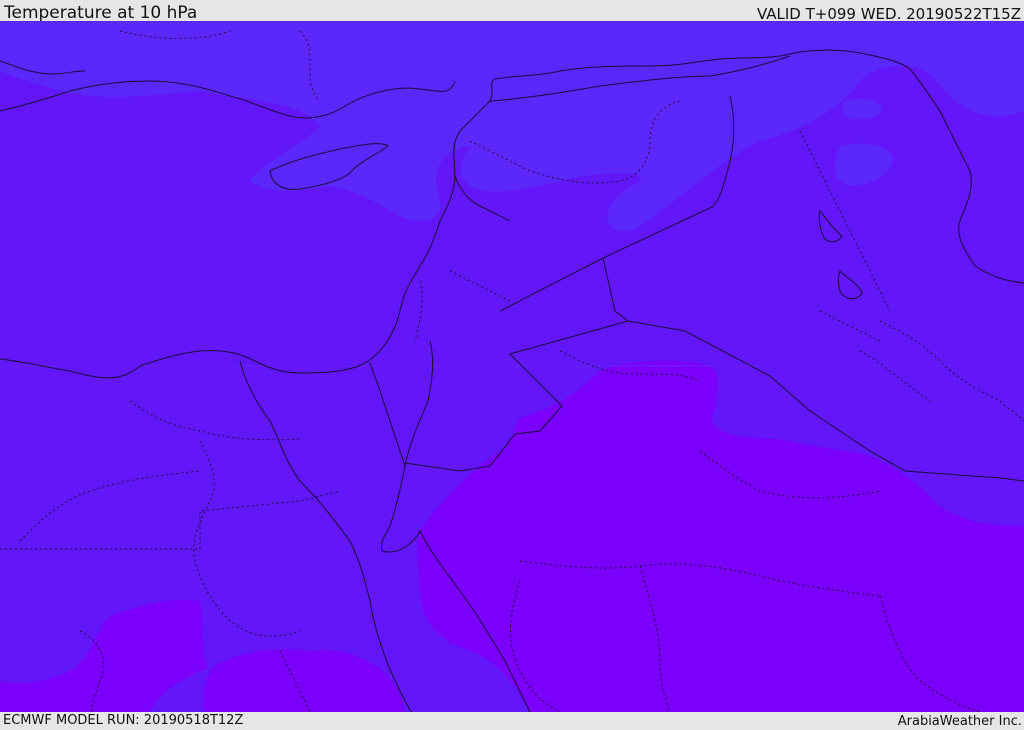 This screenshot has height=730, width=1024. Describe the element at coordinates (123, 720) in the screenshot. I see `model-run-label: ECMWF MODEL RUN: 20190518T12Z` at that location.